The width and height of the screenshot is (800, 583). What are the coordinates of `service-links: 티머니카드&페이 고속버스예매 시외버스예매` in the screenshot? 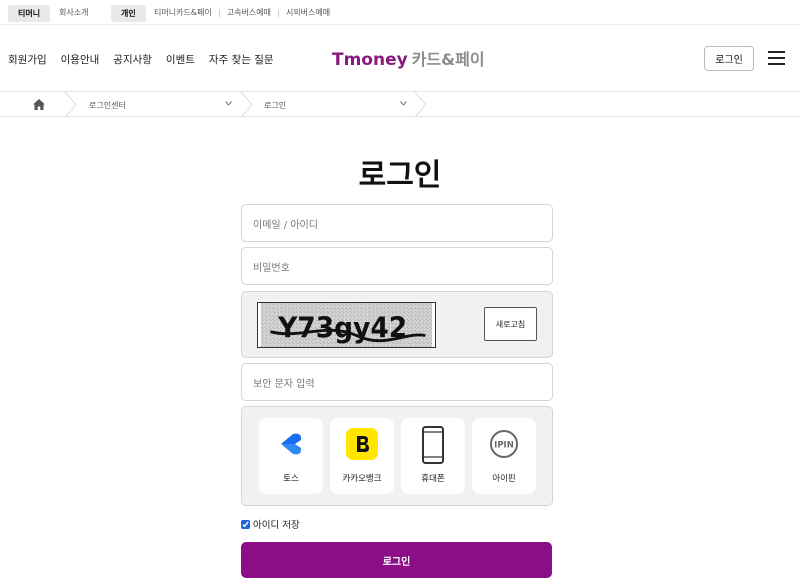 It's located at (242, 12).